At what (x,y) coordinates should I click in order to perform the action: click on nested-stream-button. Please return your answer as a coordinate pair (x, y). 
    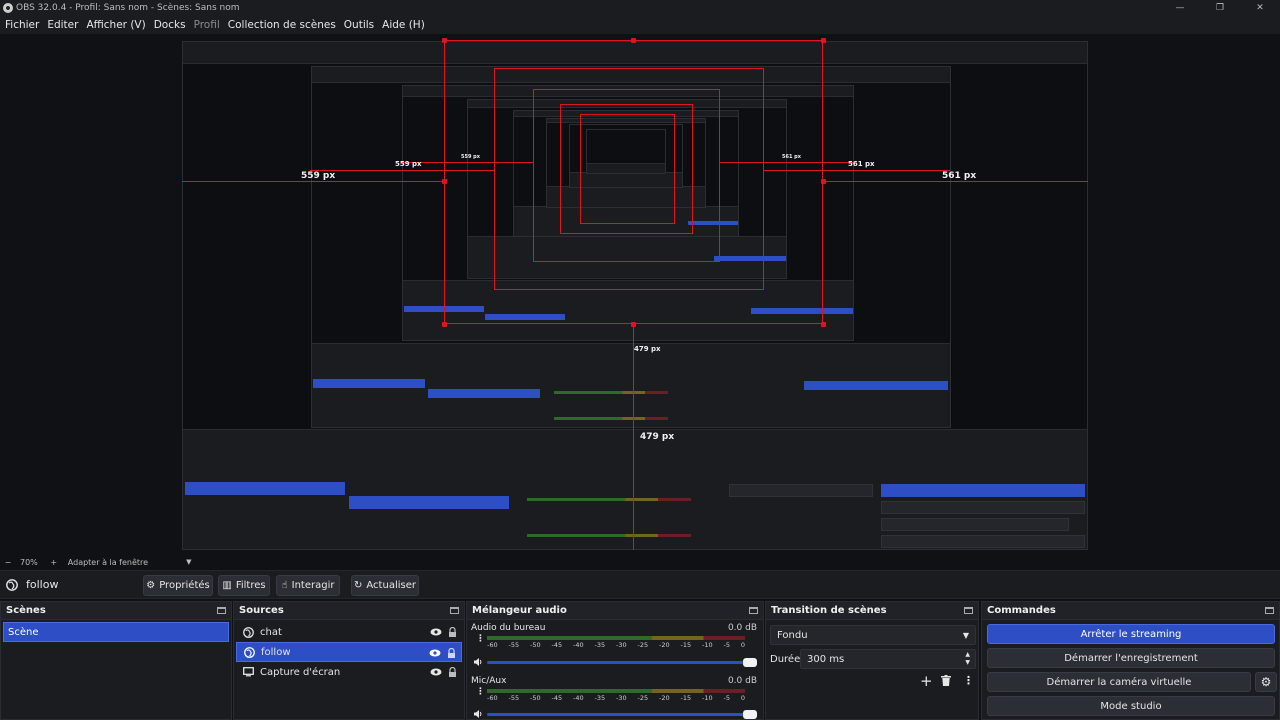
    Looking at the image, I should click on (876, 385).